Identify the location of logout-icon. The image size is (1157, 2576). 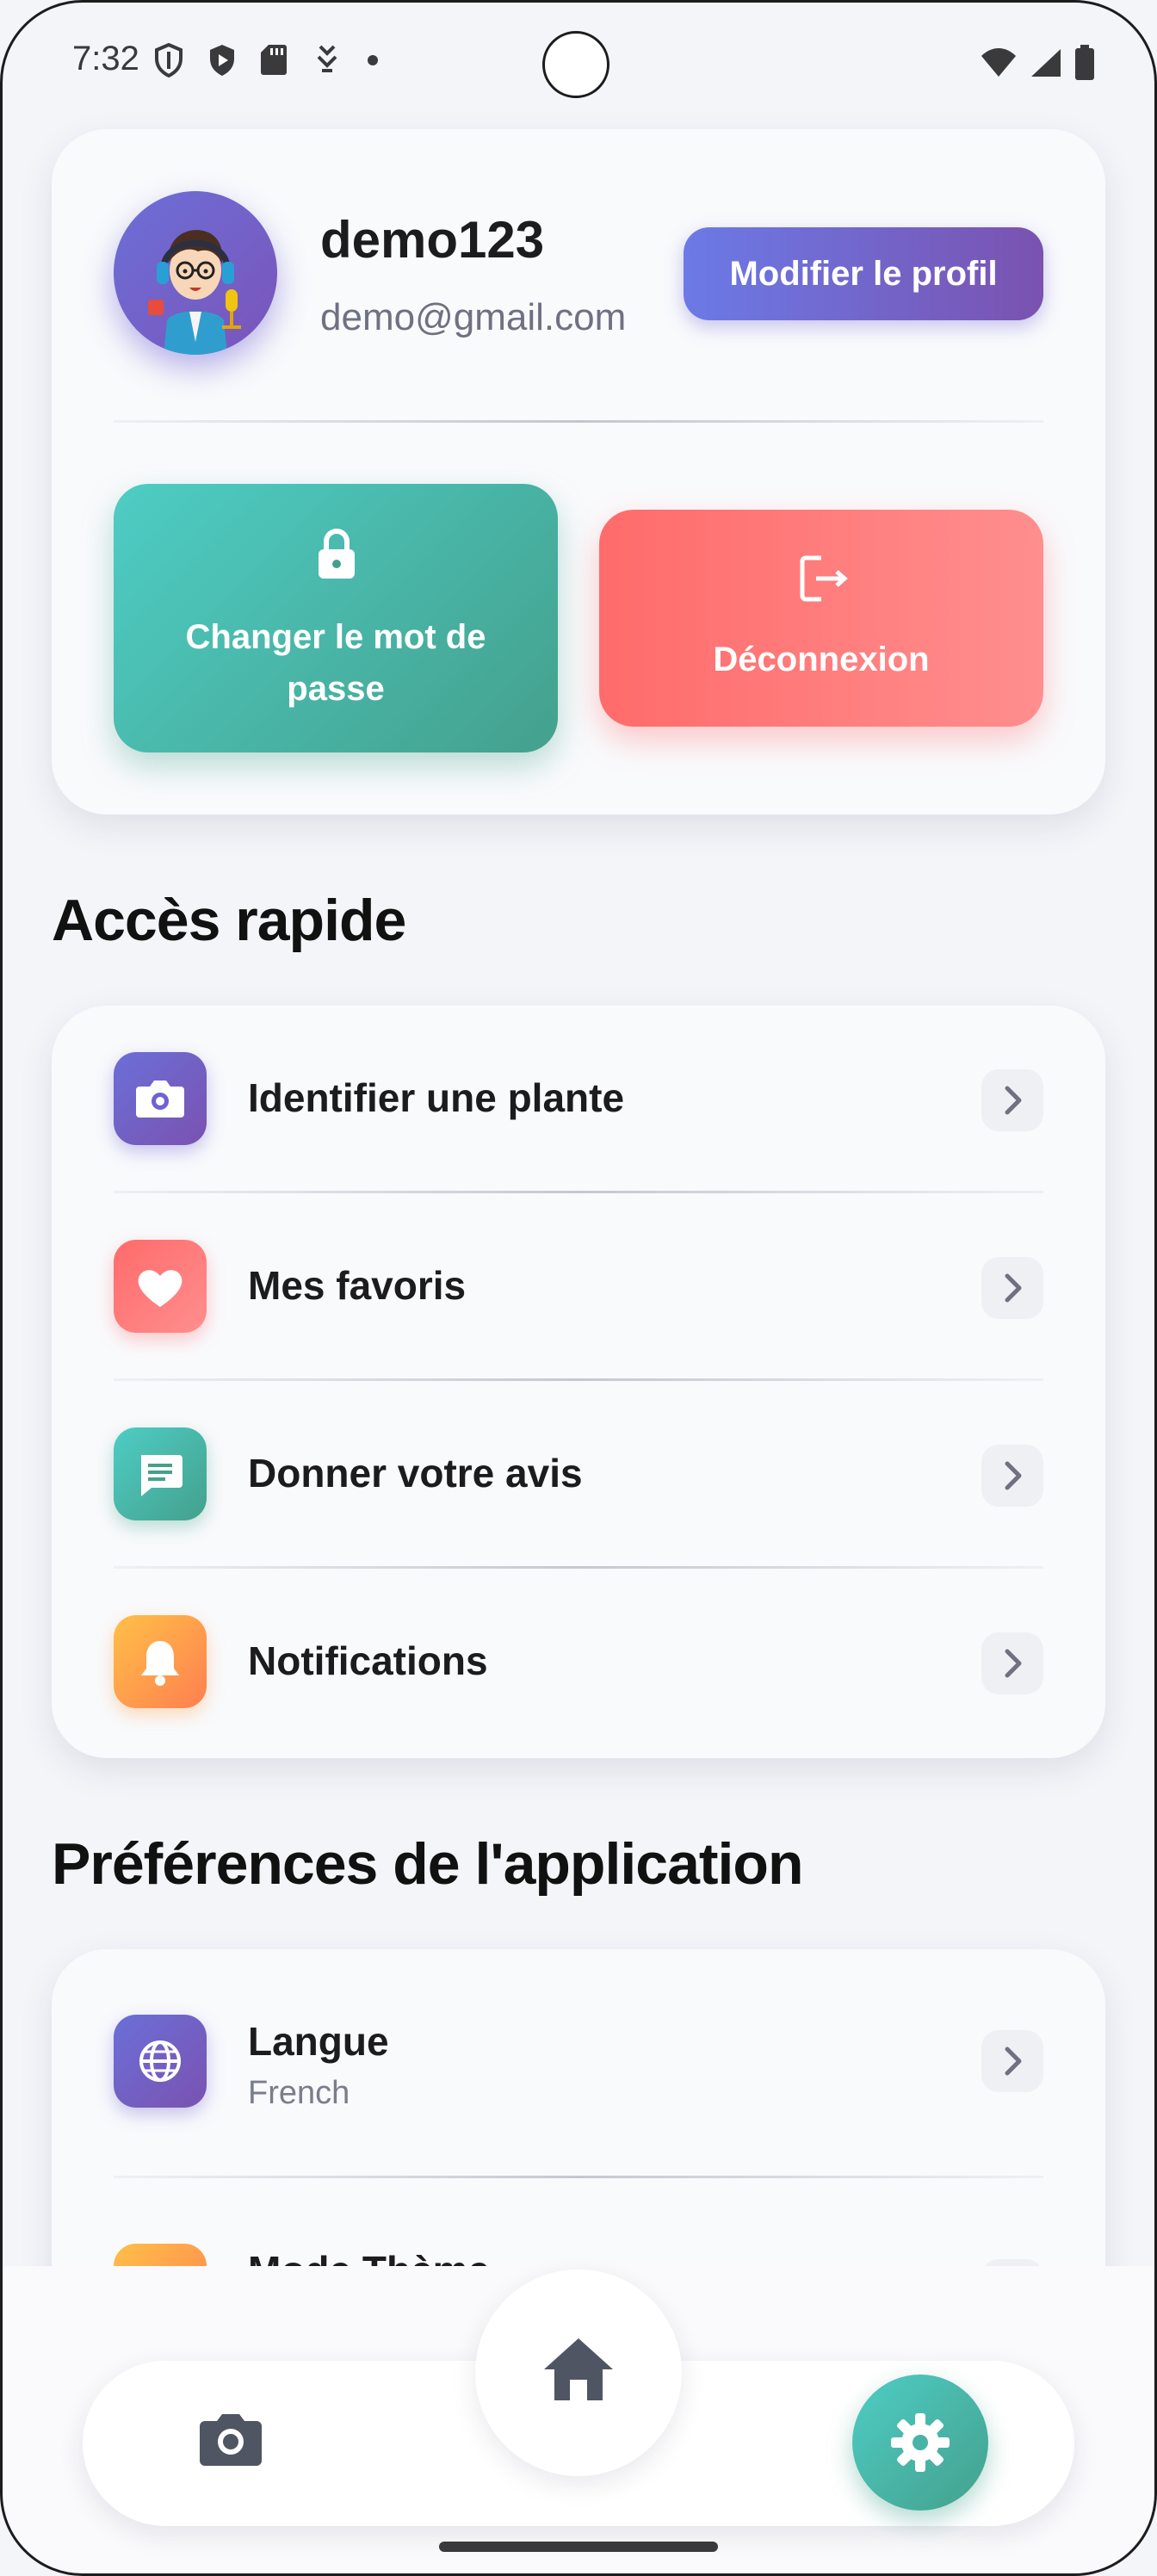
(825, 581).